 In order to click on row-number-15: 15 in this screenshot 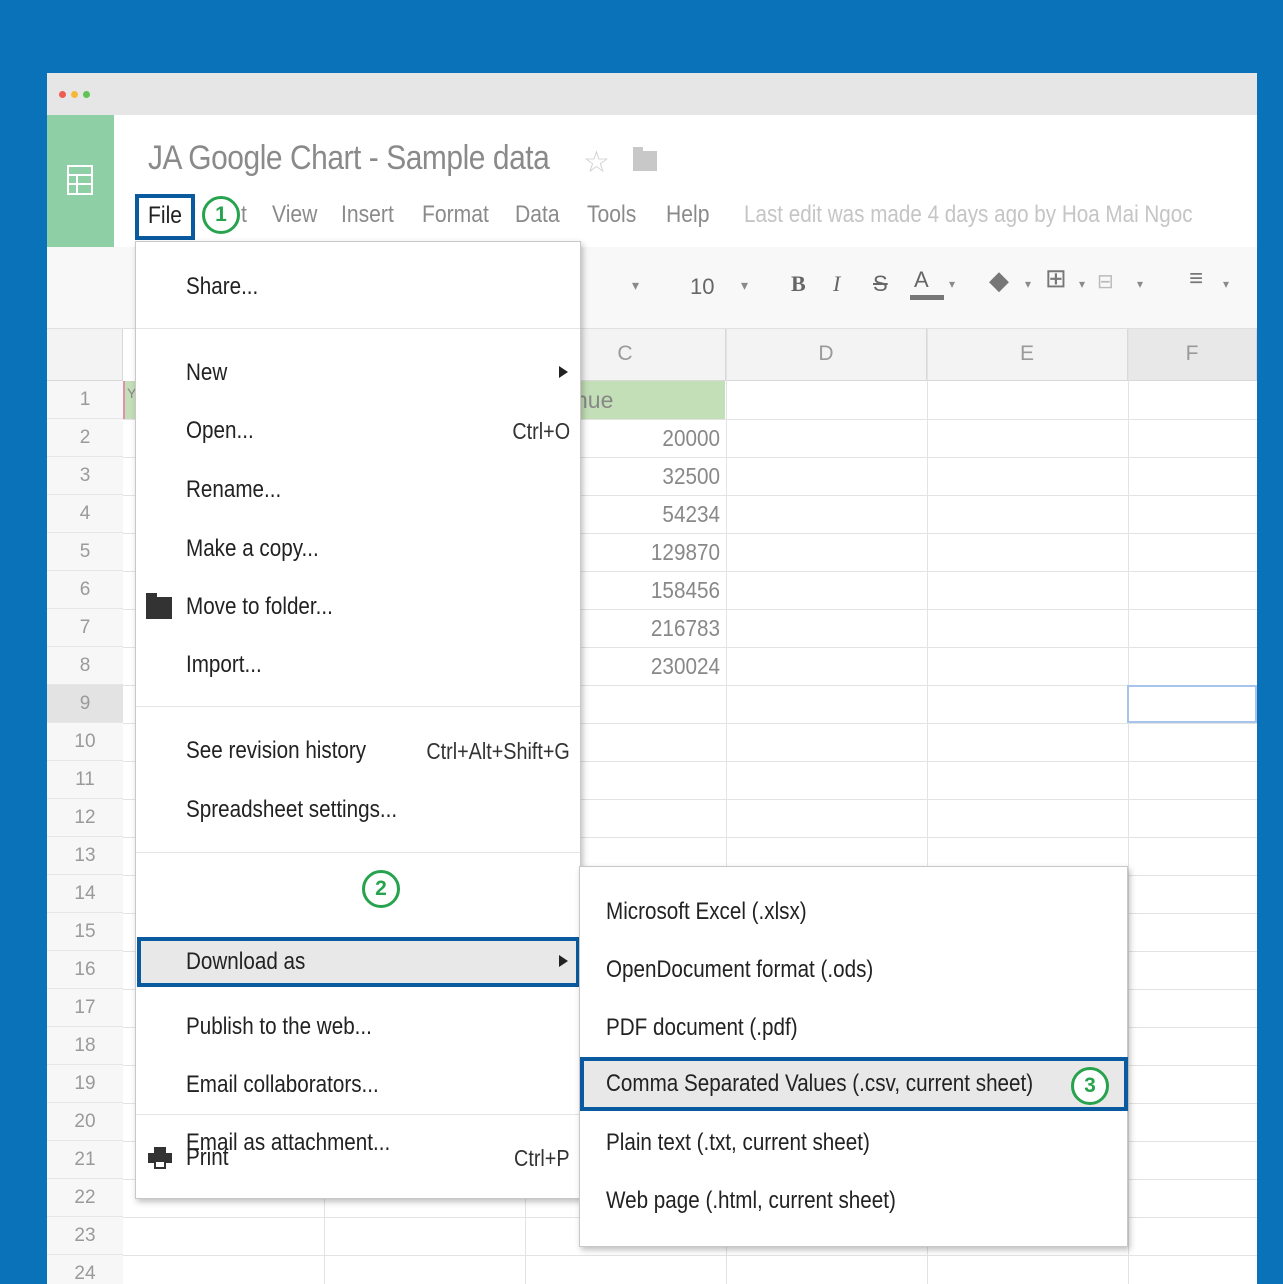, I will do `click(85, 932)`.